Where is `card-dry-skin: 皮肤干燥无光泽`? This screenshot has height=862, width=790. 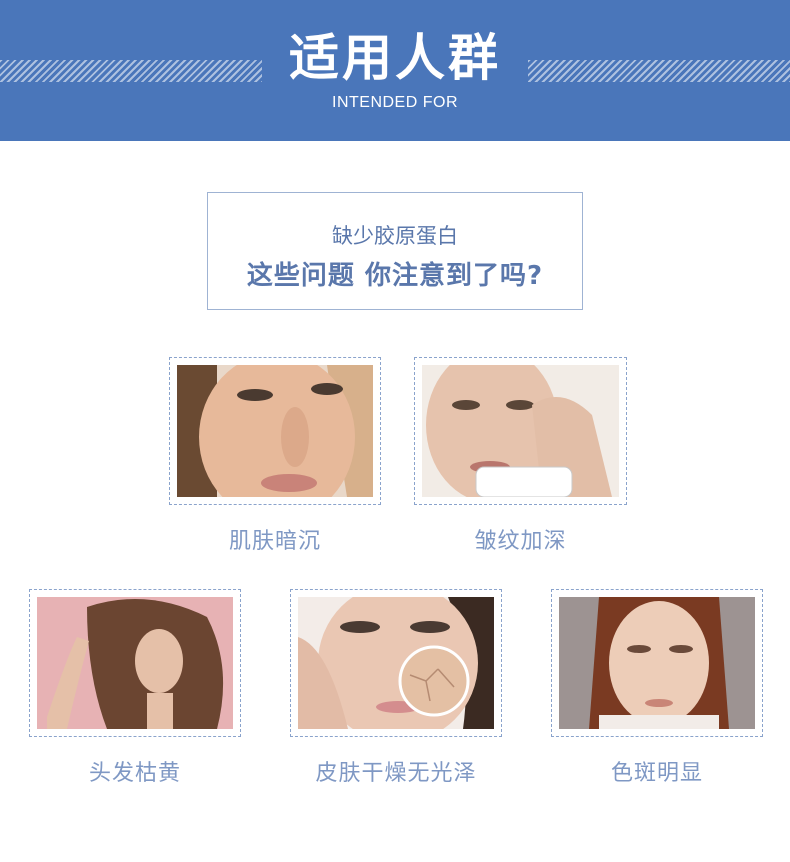
card-dry-skin: 皮肤干燥无光泽 is located at coordinates (396, 689).